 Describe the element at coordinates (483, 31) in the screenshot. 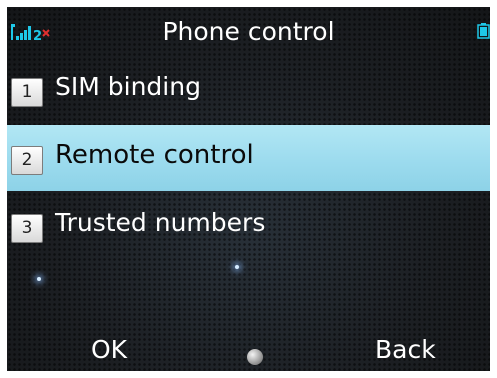

I see `battery-icon` at that location.